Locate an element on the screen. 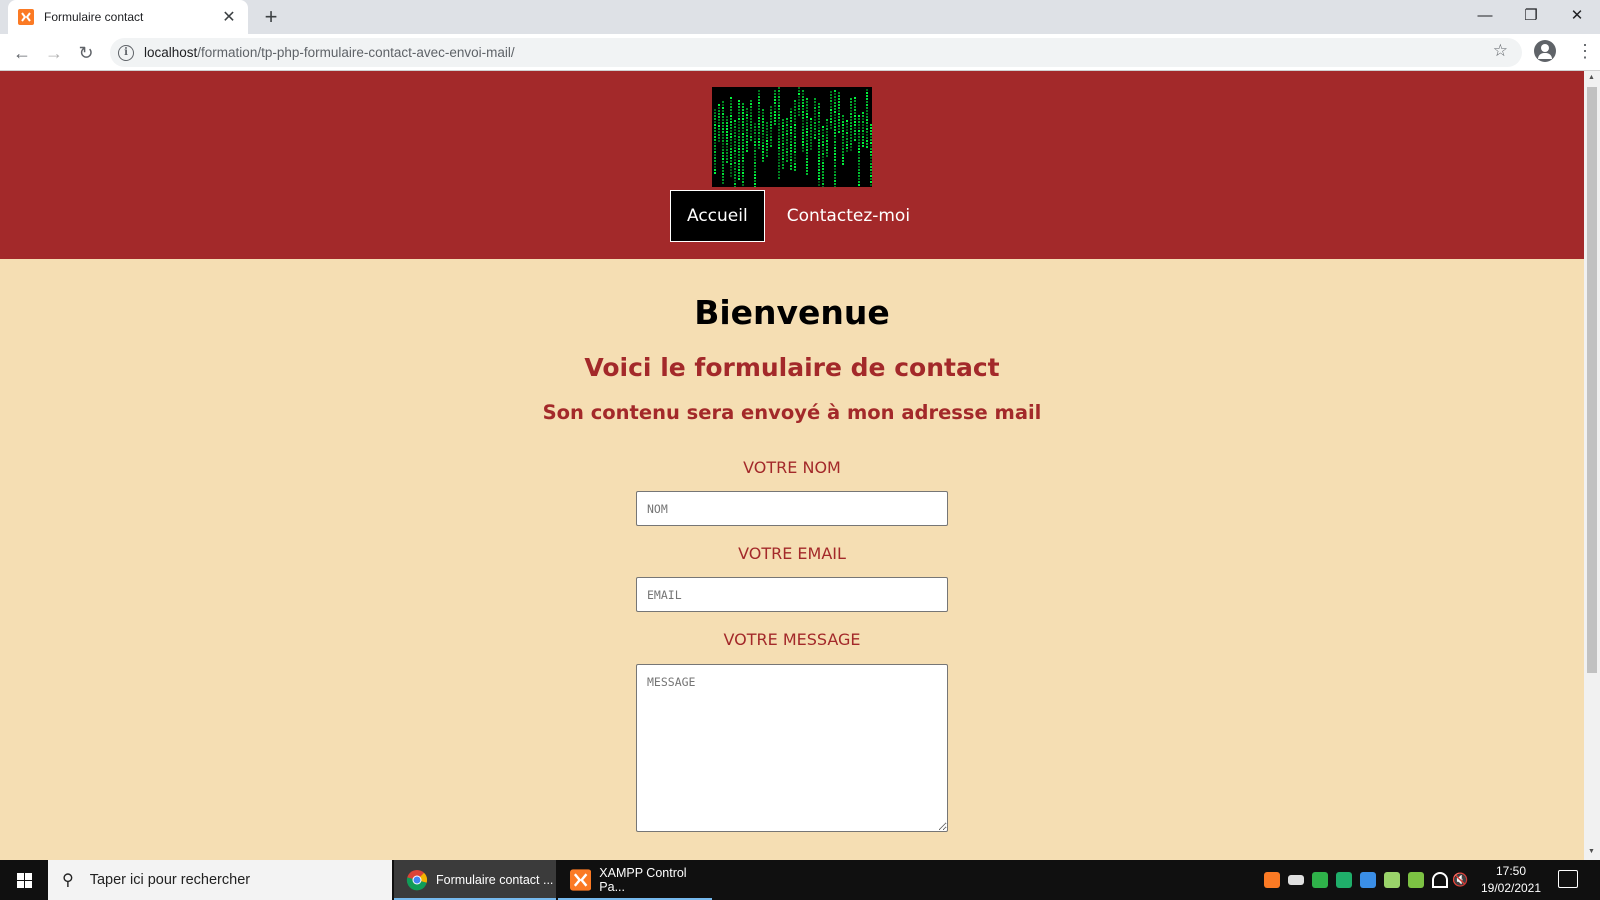 The width and height of the screenshot is (1600, 900). nav-link-accueil: Accueil is located at coordinates (717, 216).